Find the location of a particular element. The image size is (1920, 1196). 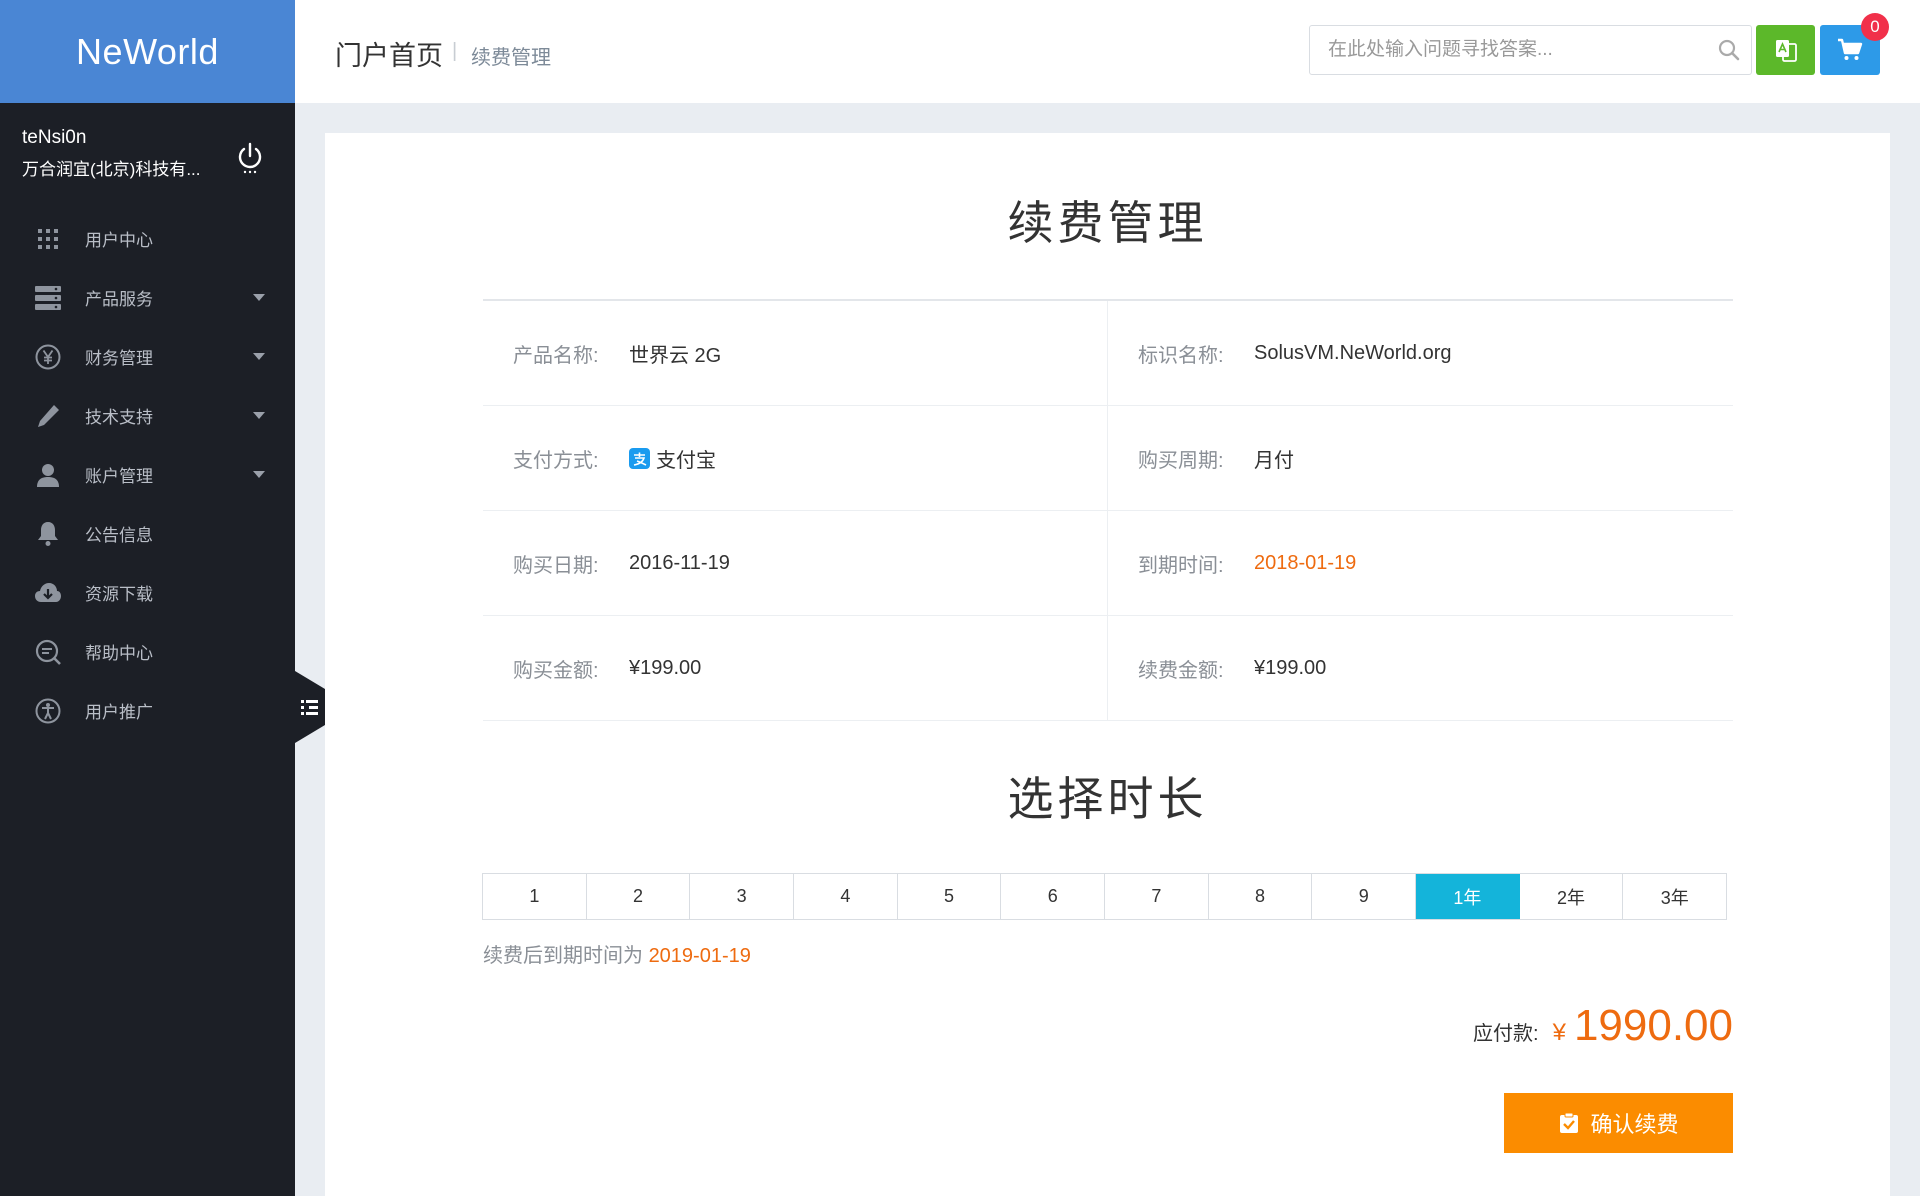

cloud-download-icon is located at coordinates (48, 593).